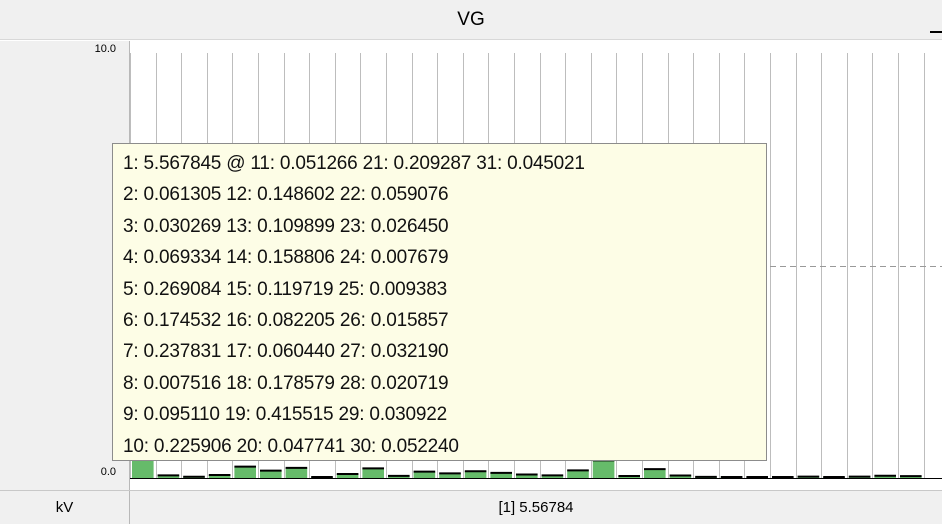 This screenshot has height=524, width=942. I want to click on tooltip-line: 9: 0.095110 19: 0.415515 29: 0.030922, so click(285, 415).